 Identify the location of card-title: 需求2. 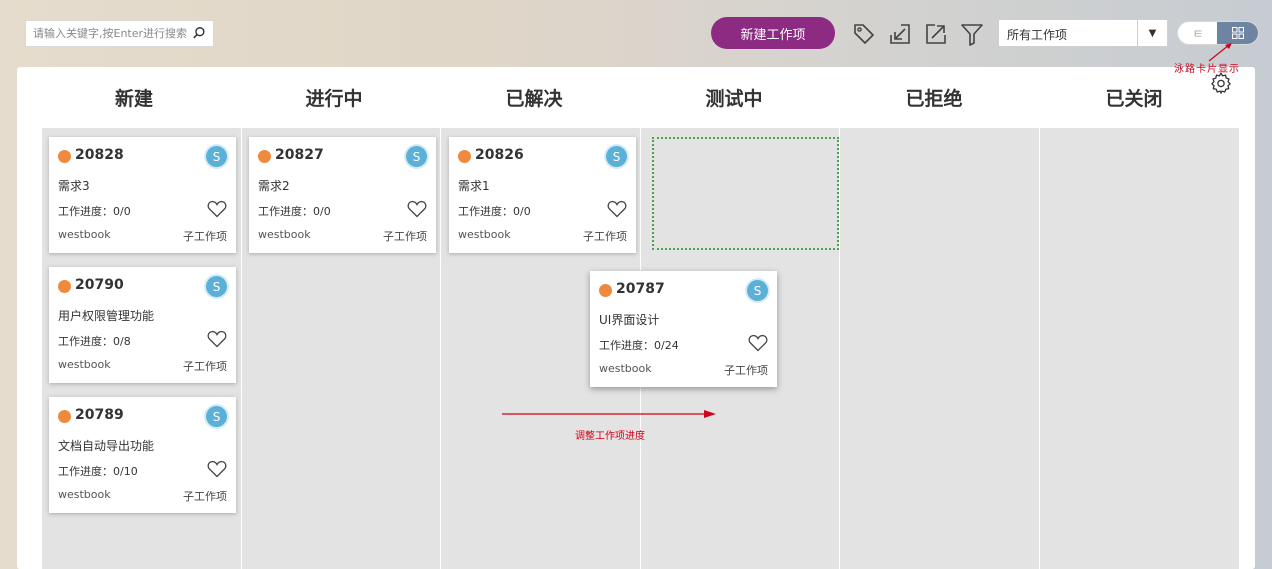
(274, 185).